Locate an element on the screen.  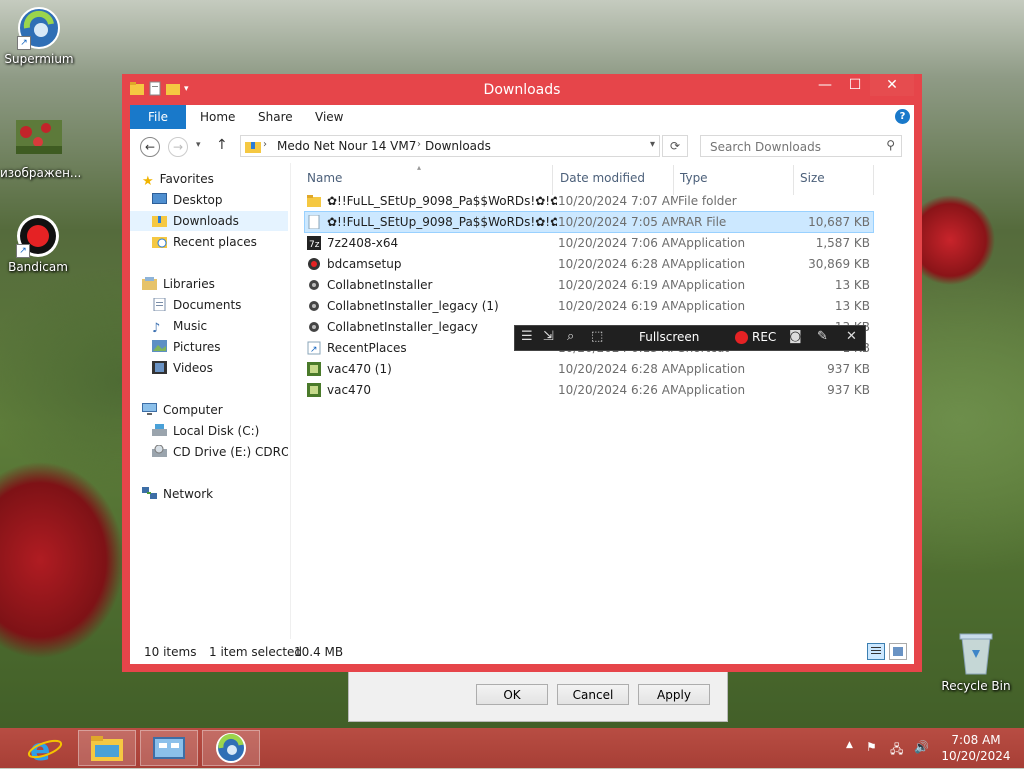
zoom-area-icon: ⌕ is located at coordinates (570, 336).